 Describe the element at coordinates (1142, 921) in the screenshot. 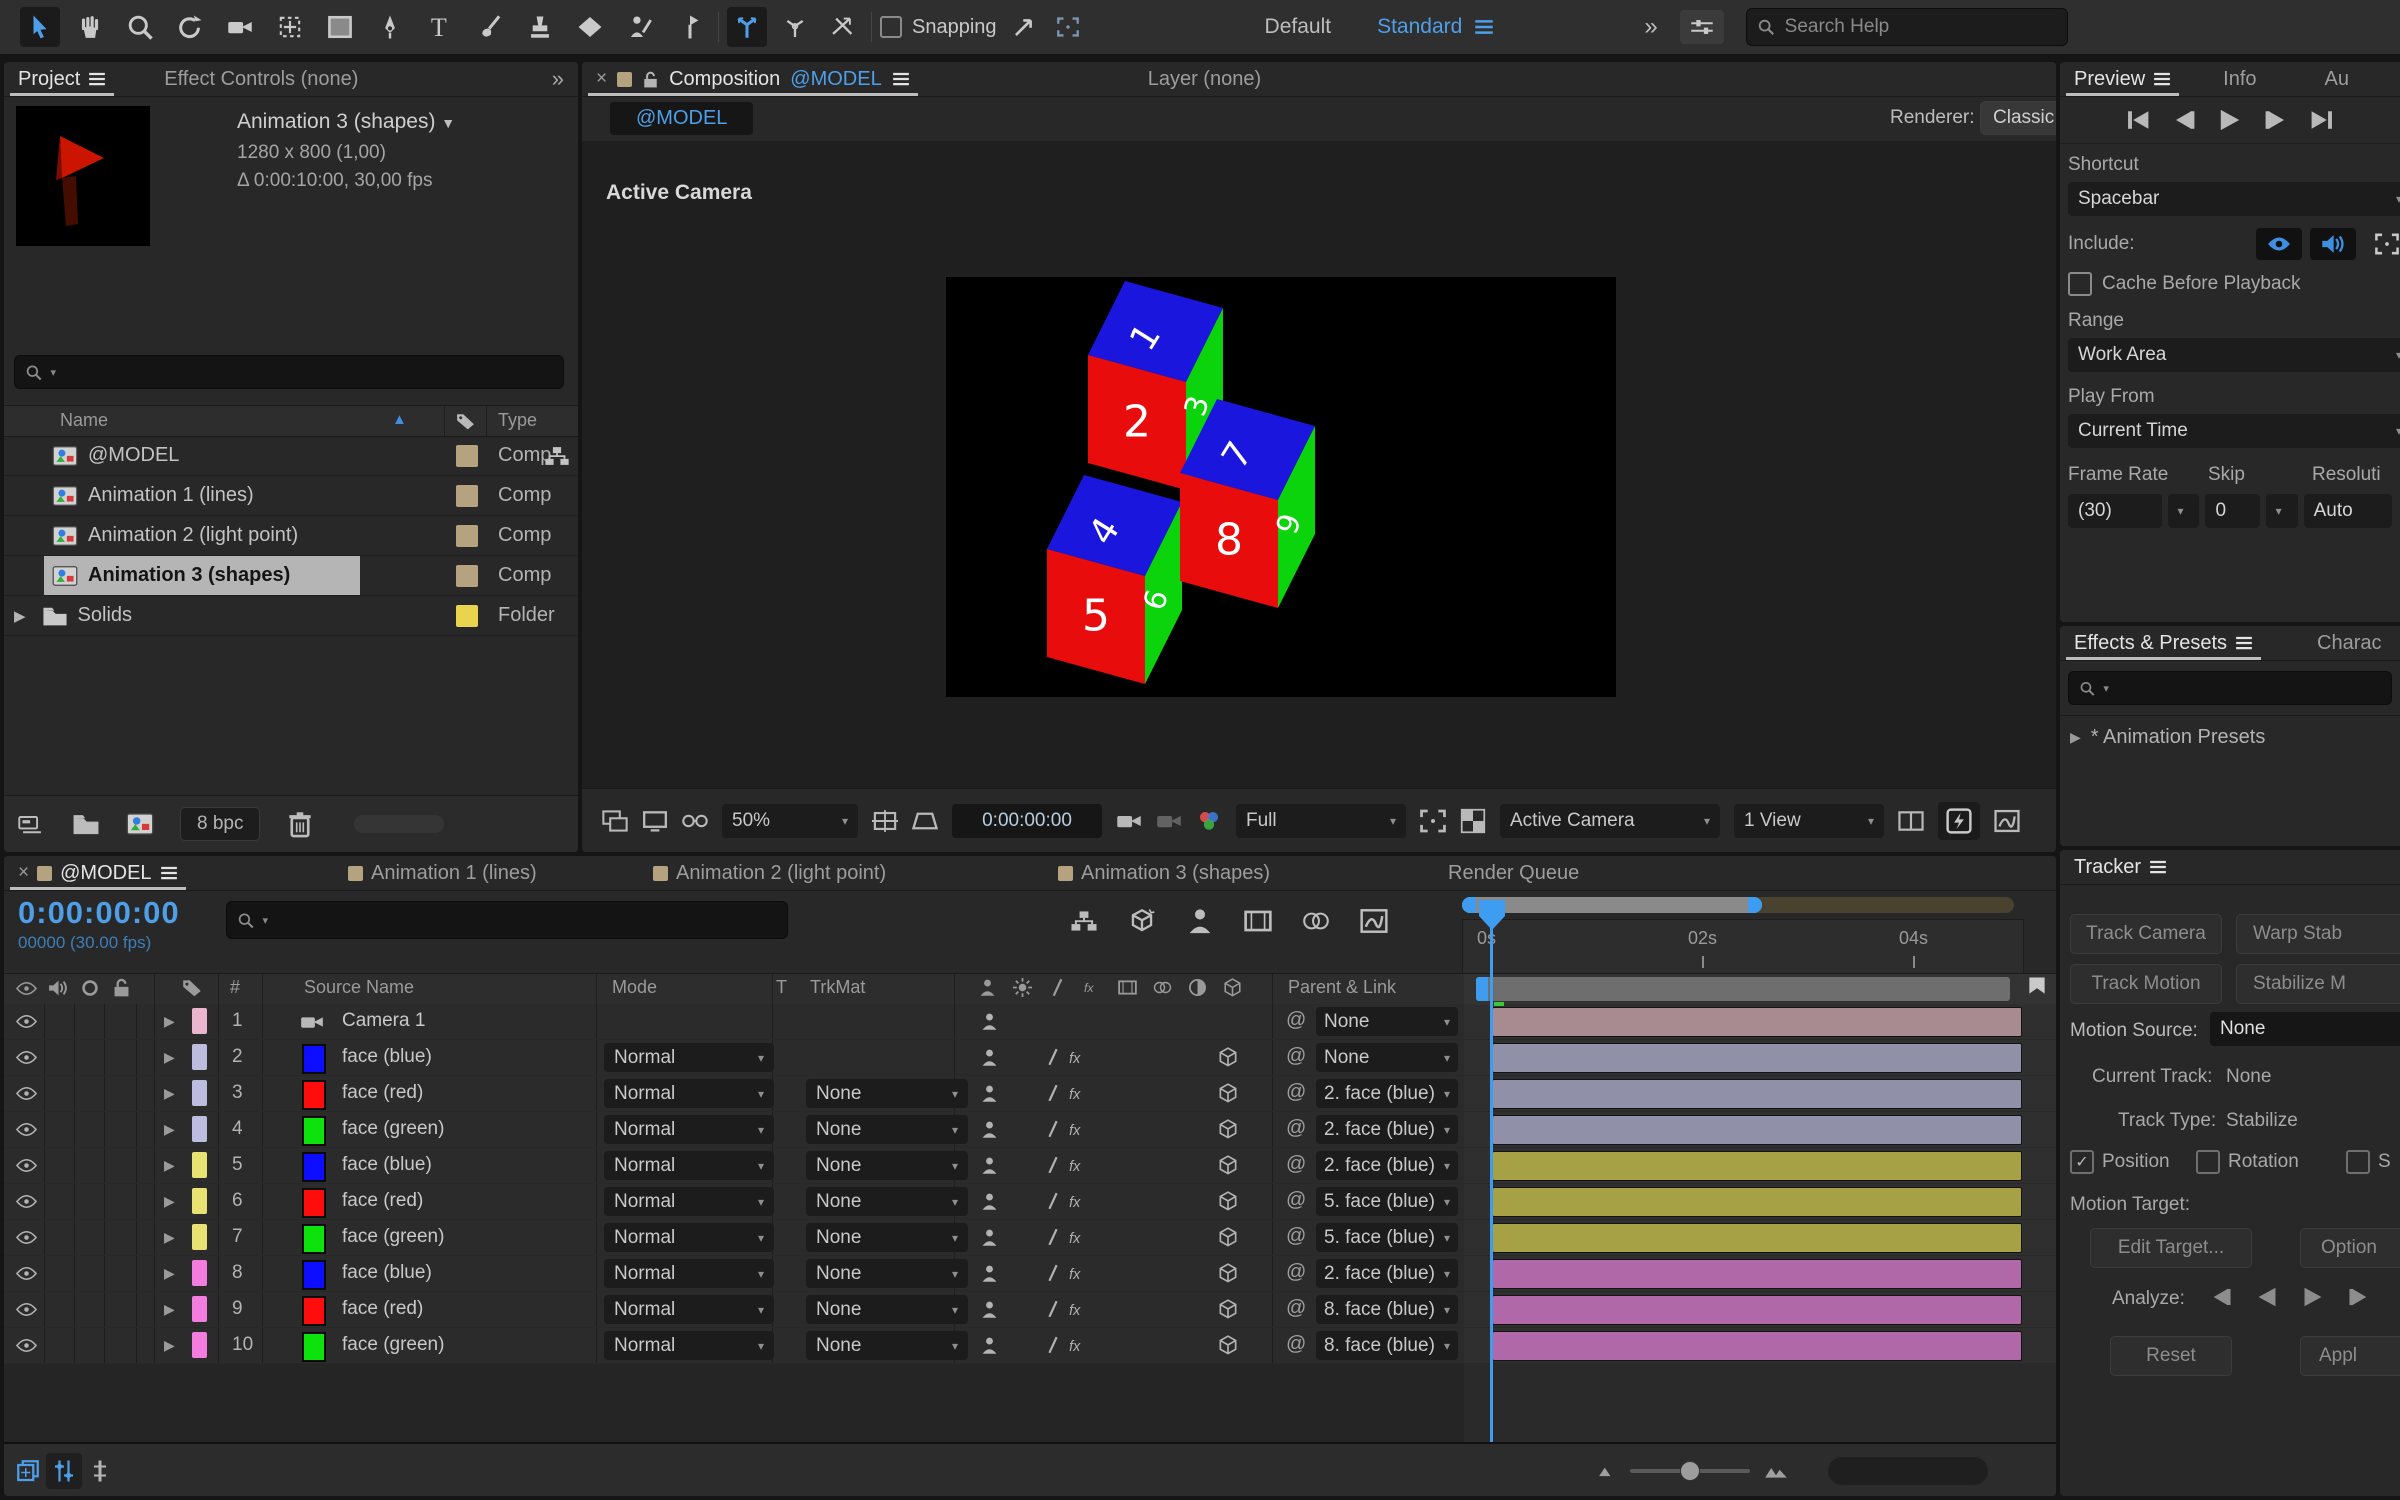

I see `draft-3d-icon` at that location.